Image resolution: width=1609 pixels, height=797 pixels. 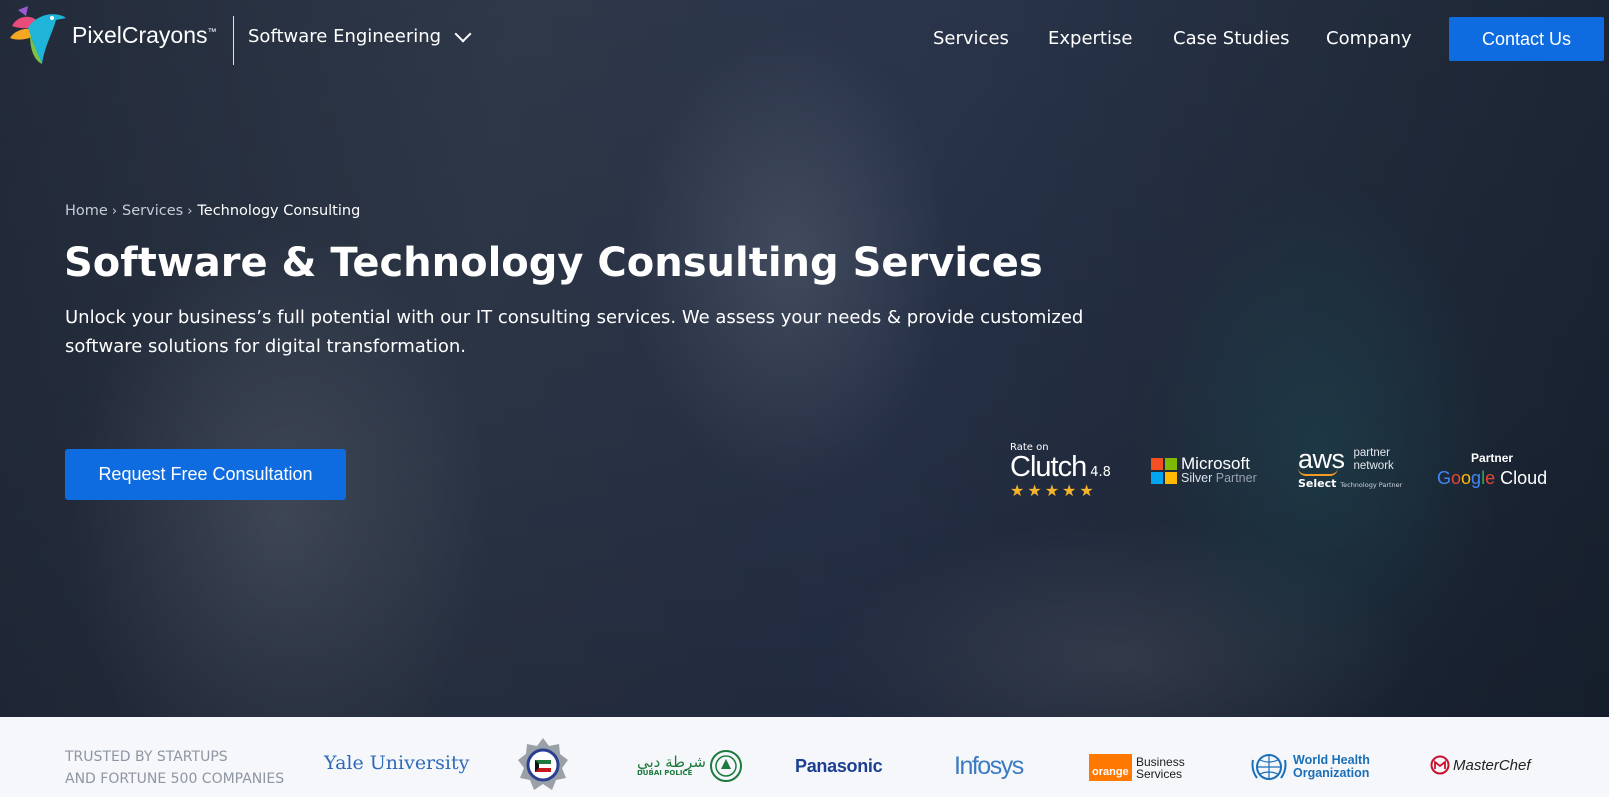 I want to click on client-logo-police-emblem, so click(x=543, y=765).